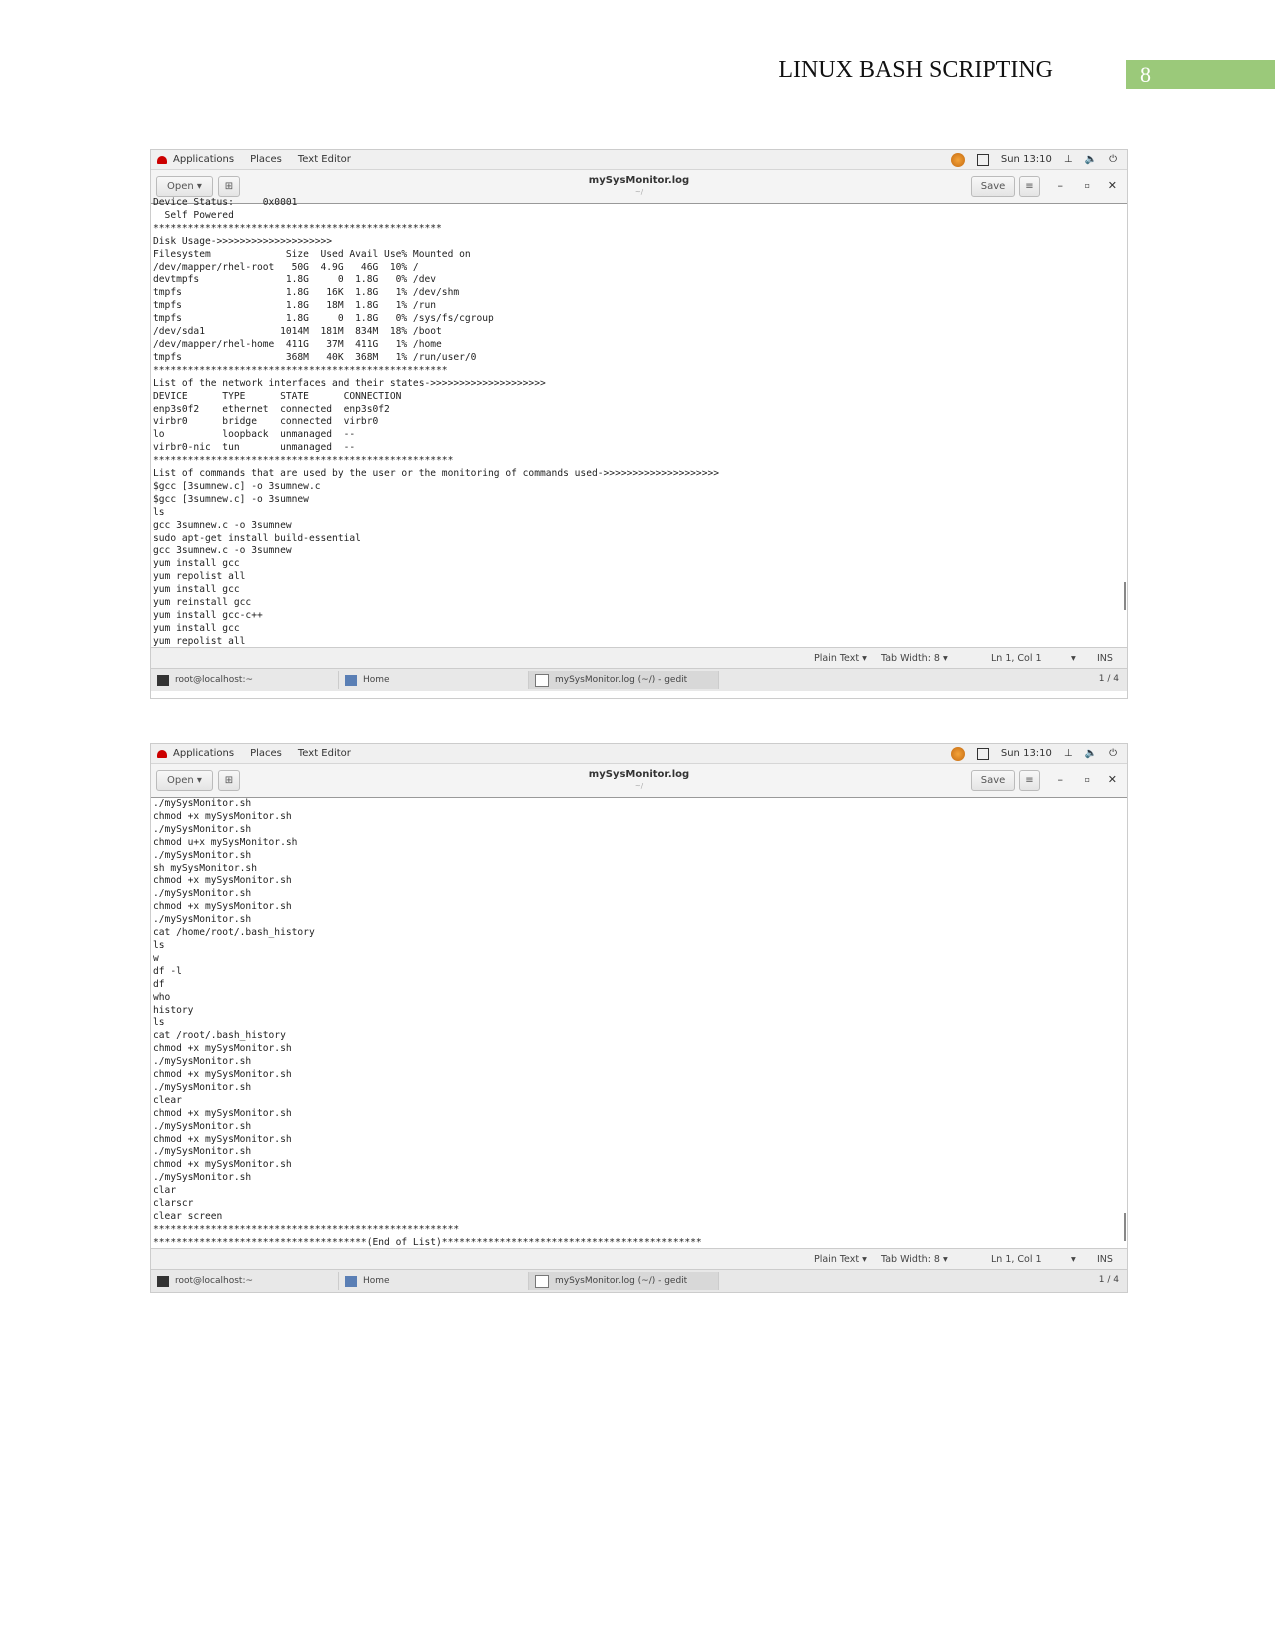 This screenshot has width=1275, height=1651. What do you see at coordinates (163, 680) in the screenshot?
I see `terminal-icon` at bounding box center [163, 680].